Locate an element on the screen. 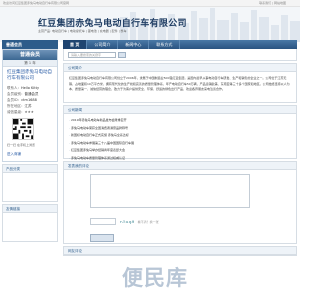  credit-rating: 诚信星级：★★★ is located at coordinates (20, 112).